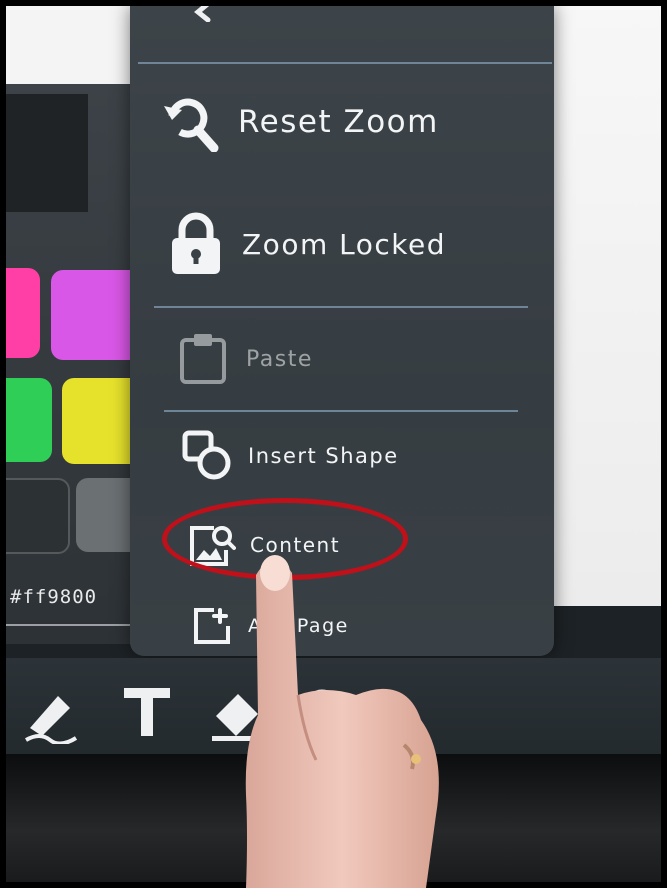 The width and height of the screenshot is (667, 888). What do you see at coordinates (206, 455) in the screenshot?
I see `shapes-icon` at bounding box center [206, 455].